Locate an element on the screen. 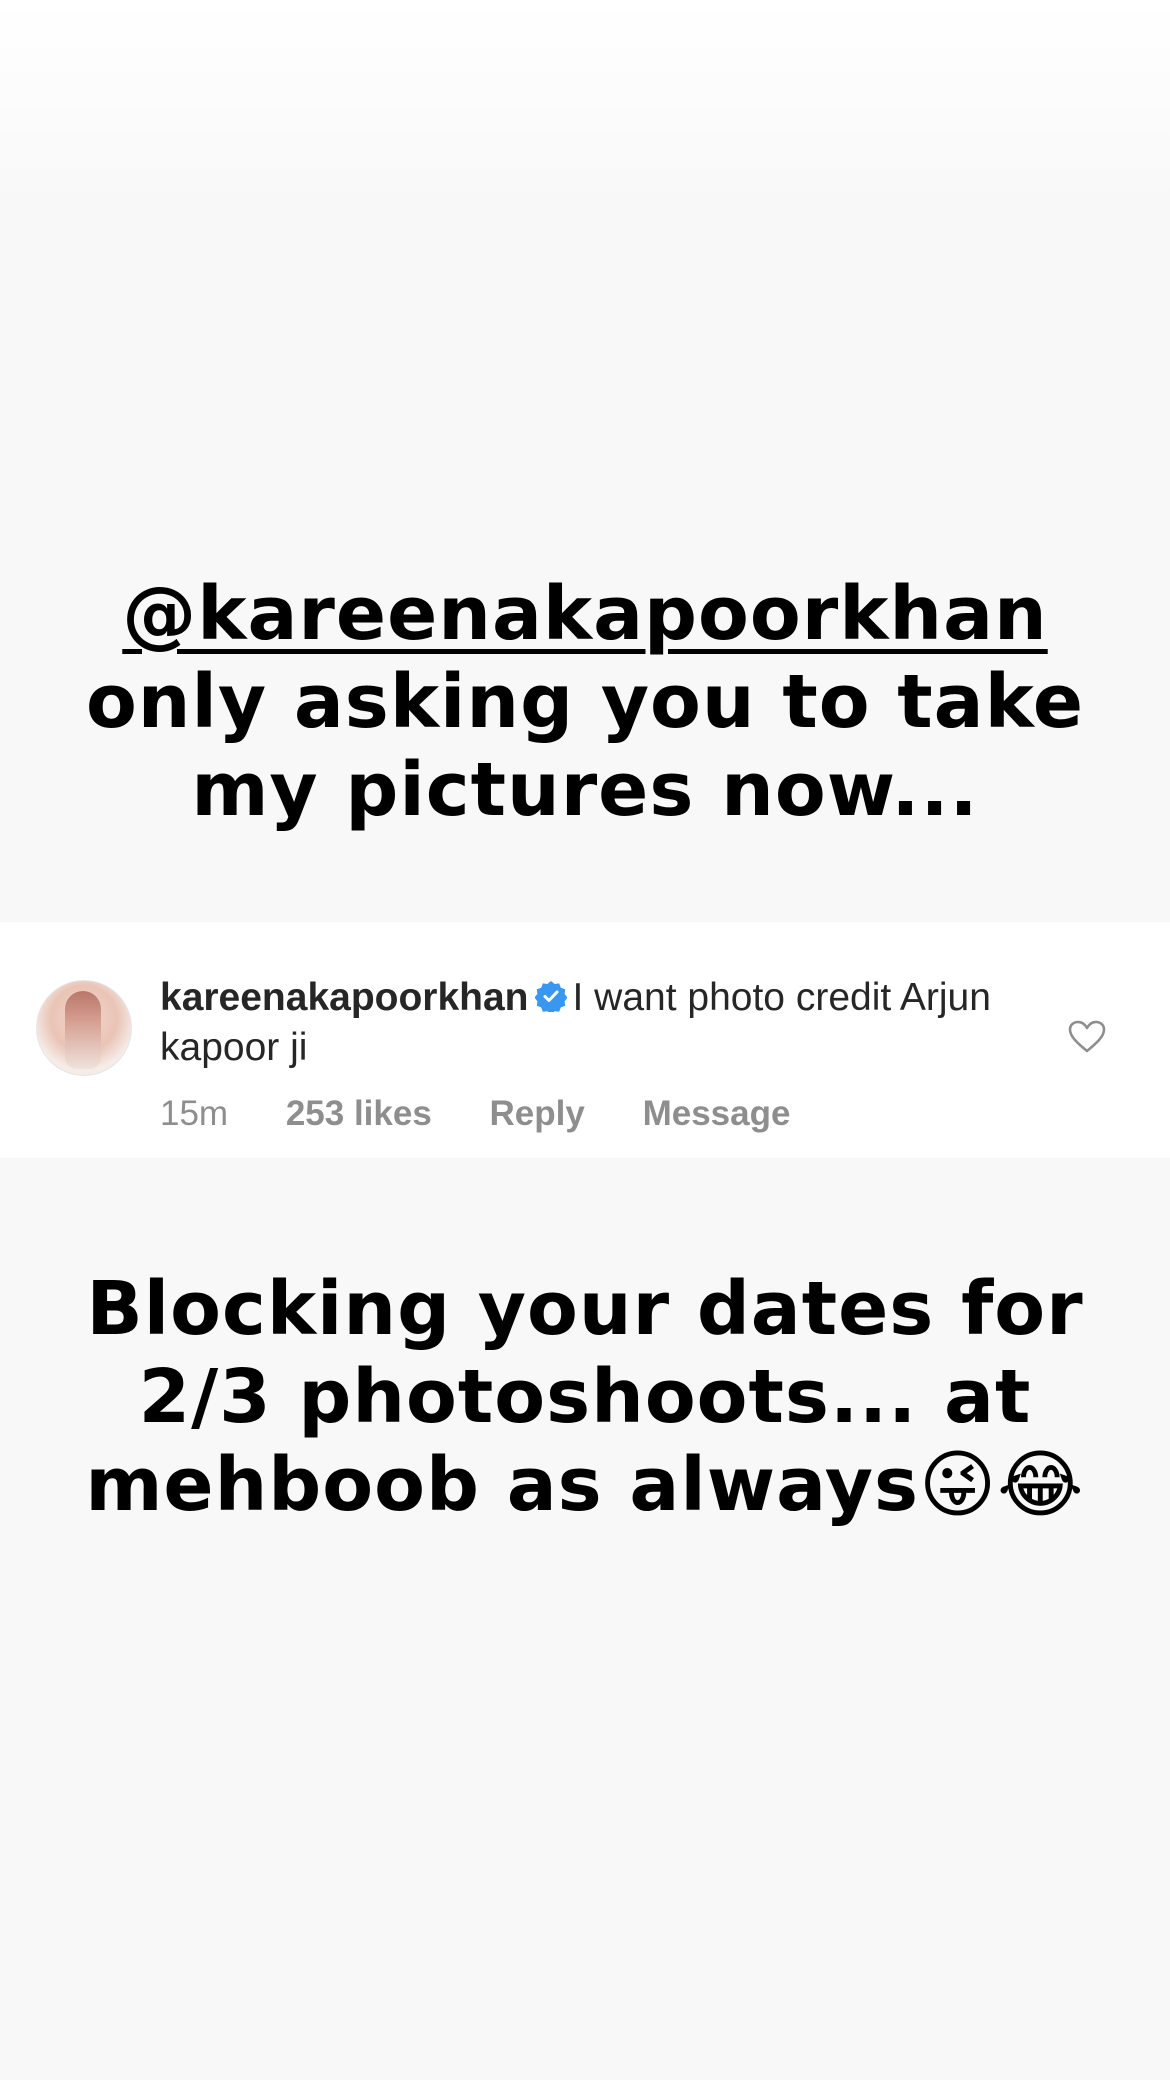 Image resolution: width=1170 pixels, height=2080 pixels. verified-badge-icon is located at coordinates (550, 1000).